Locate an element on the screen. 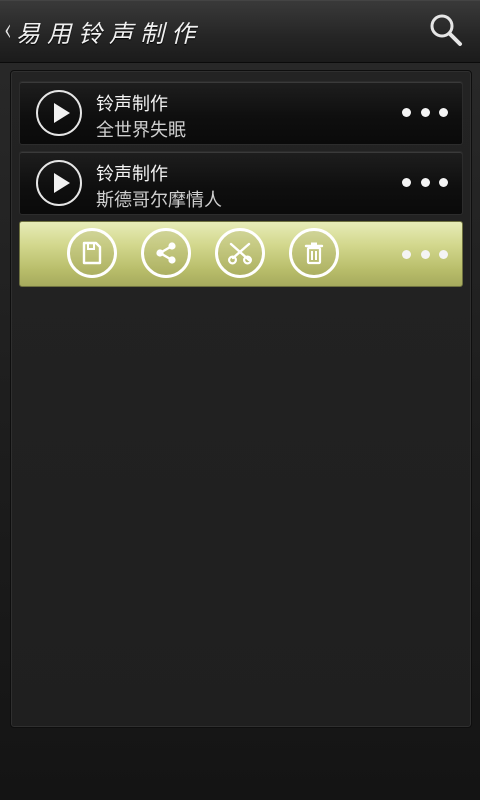 This screenshot has height=800, width=480. item-action-bar is located at coordinates (241, 254).